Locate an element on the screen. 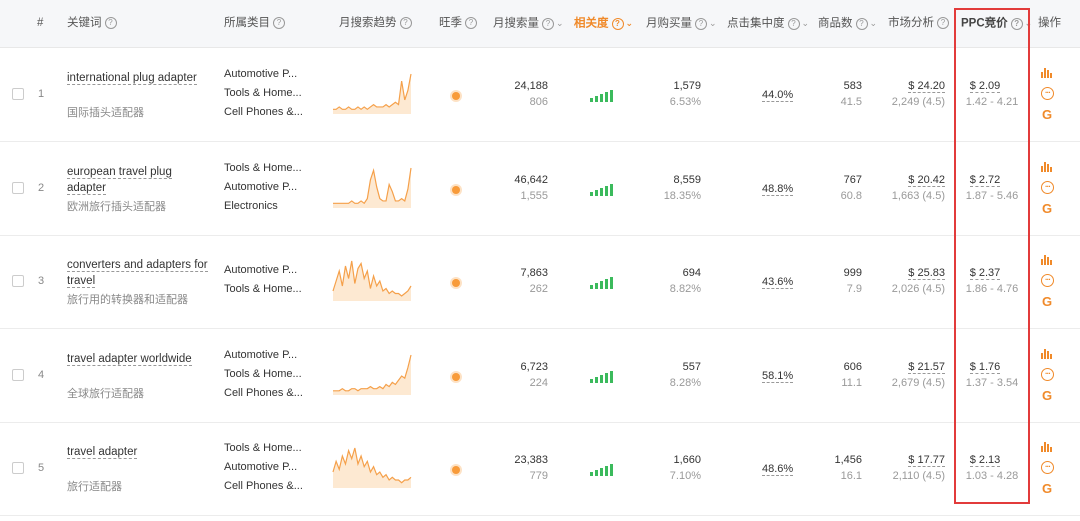  header-market: 市场分析? is located at coordinates (918, 23).